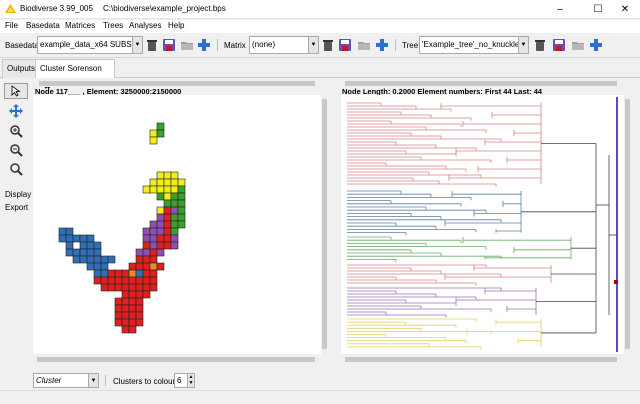  I want to click on map-bottom-scrollbar, so click(177, 359).